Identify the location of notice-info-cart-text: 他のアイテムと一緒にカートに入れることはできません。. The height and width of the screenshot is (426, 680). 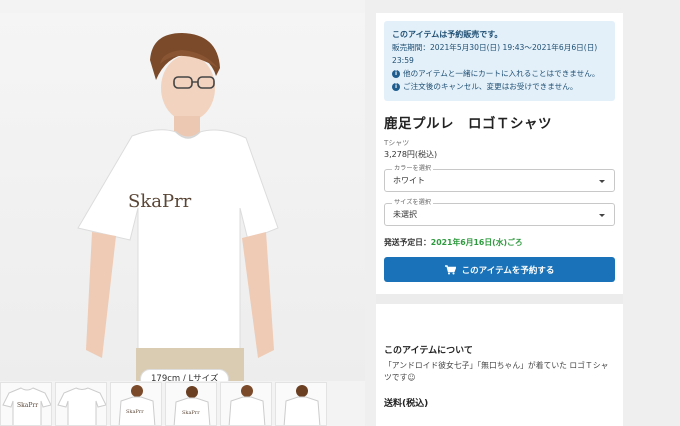
(501, 73).